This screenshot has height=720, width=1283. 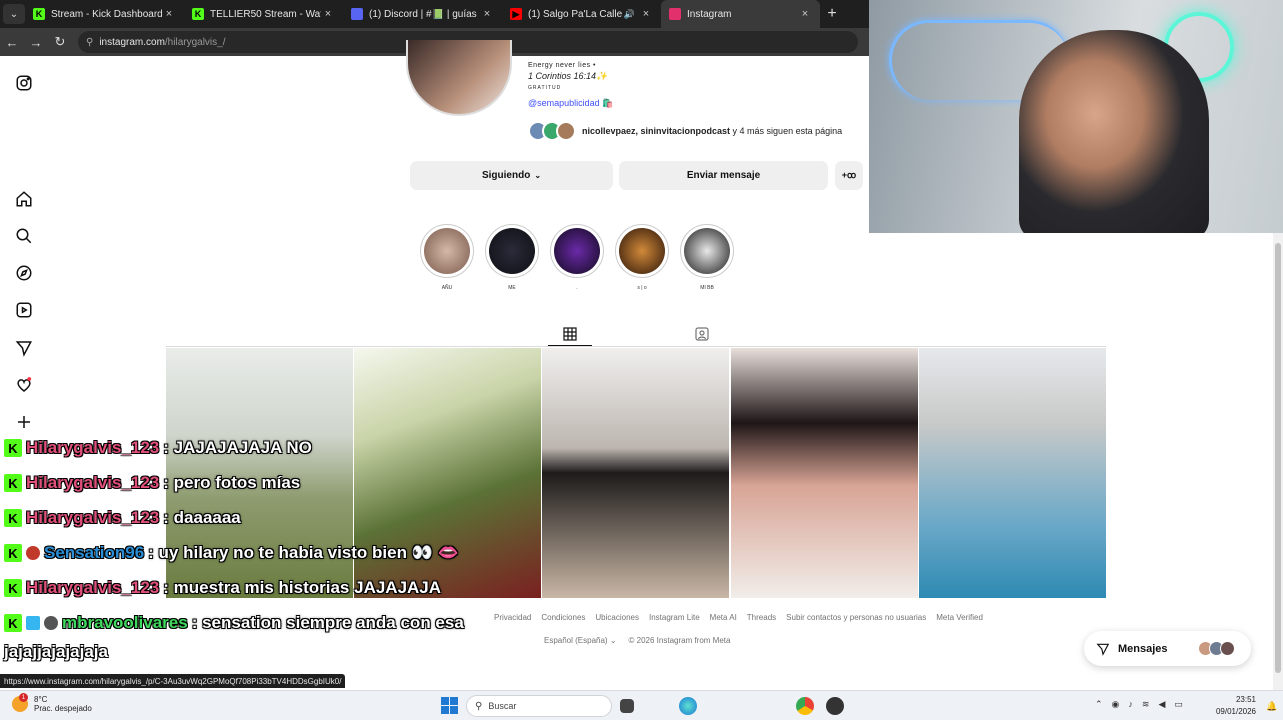 I want to click on tab-favicon-icon, so click(x=357, y=14).